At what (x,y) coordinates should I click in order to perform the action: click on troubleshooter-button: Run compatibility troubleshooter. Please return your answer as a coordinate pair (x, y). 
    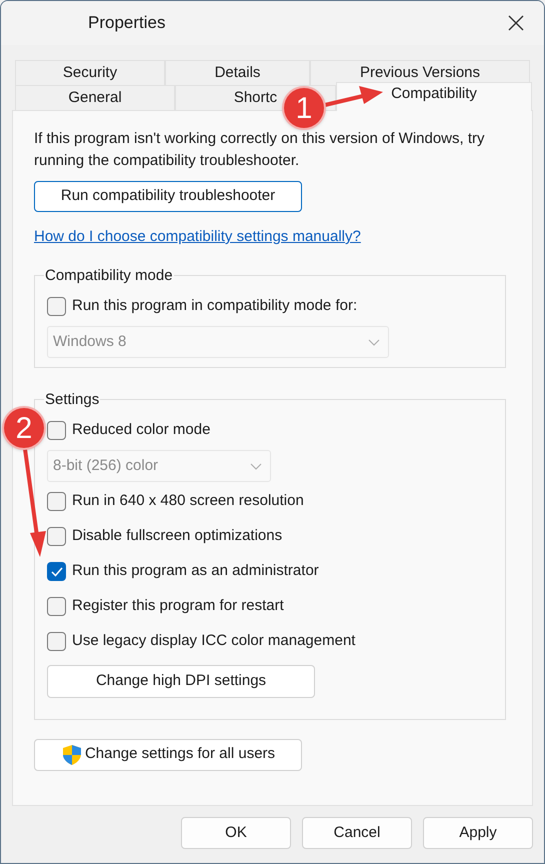
    Looking at the image, I should click on (168, 196).